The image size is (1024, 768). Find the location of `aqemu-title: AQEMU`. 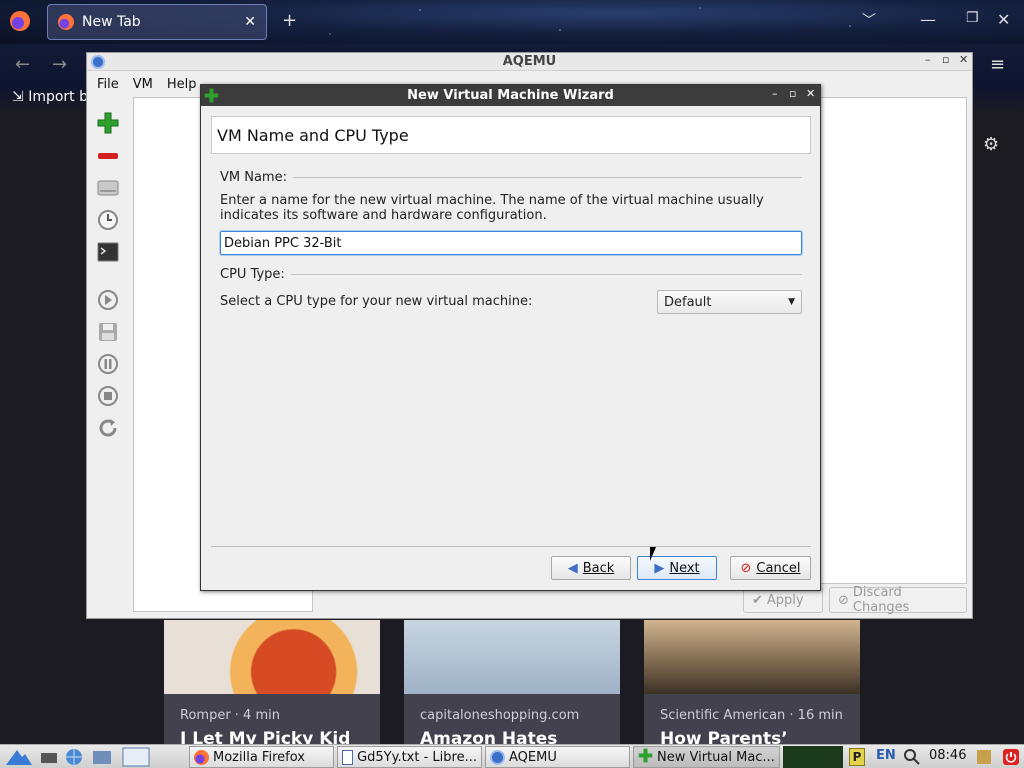

aqemu-title: AQEMU is located at coordinates (529, 61).